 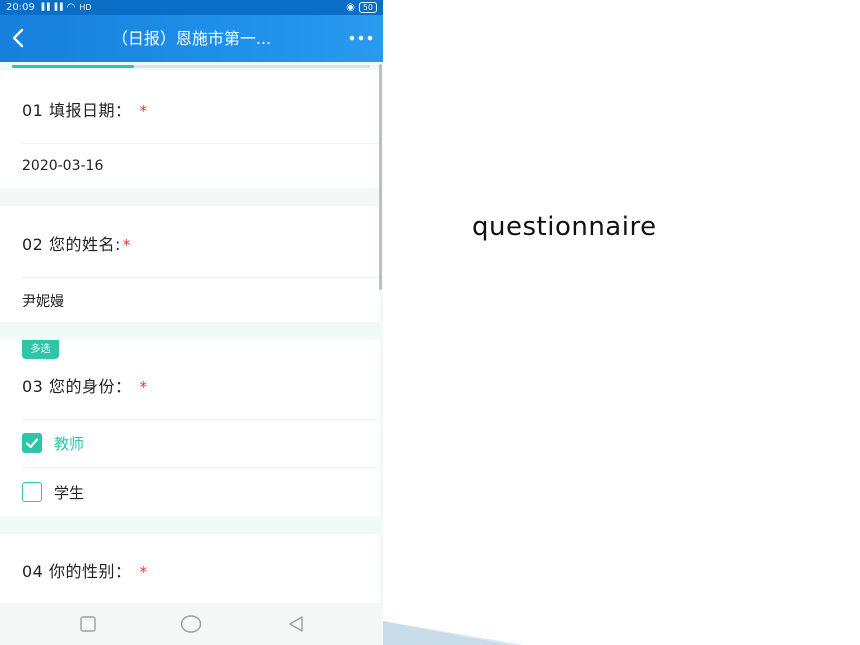 I want to click on question-title: 03 您的身份： *, so click(x=84, y=385).